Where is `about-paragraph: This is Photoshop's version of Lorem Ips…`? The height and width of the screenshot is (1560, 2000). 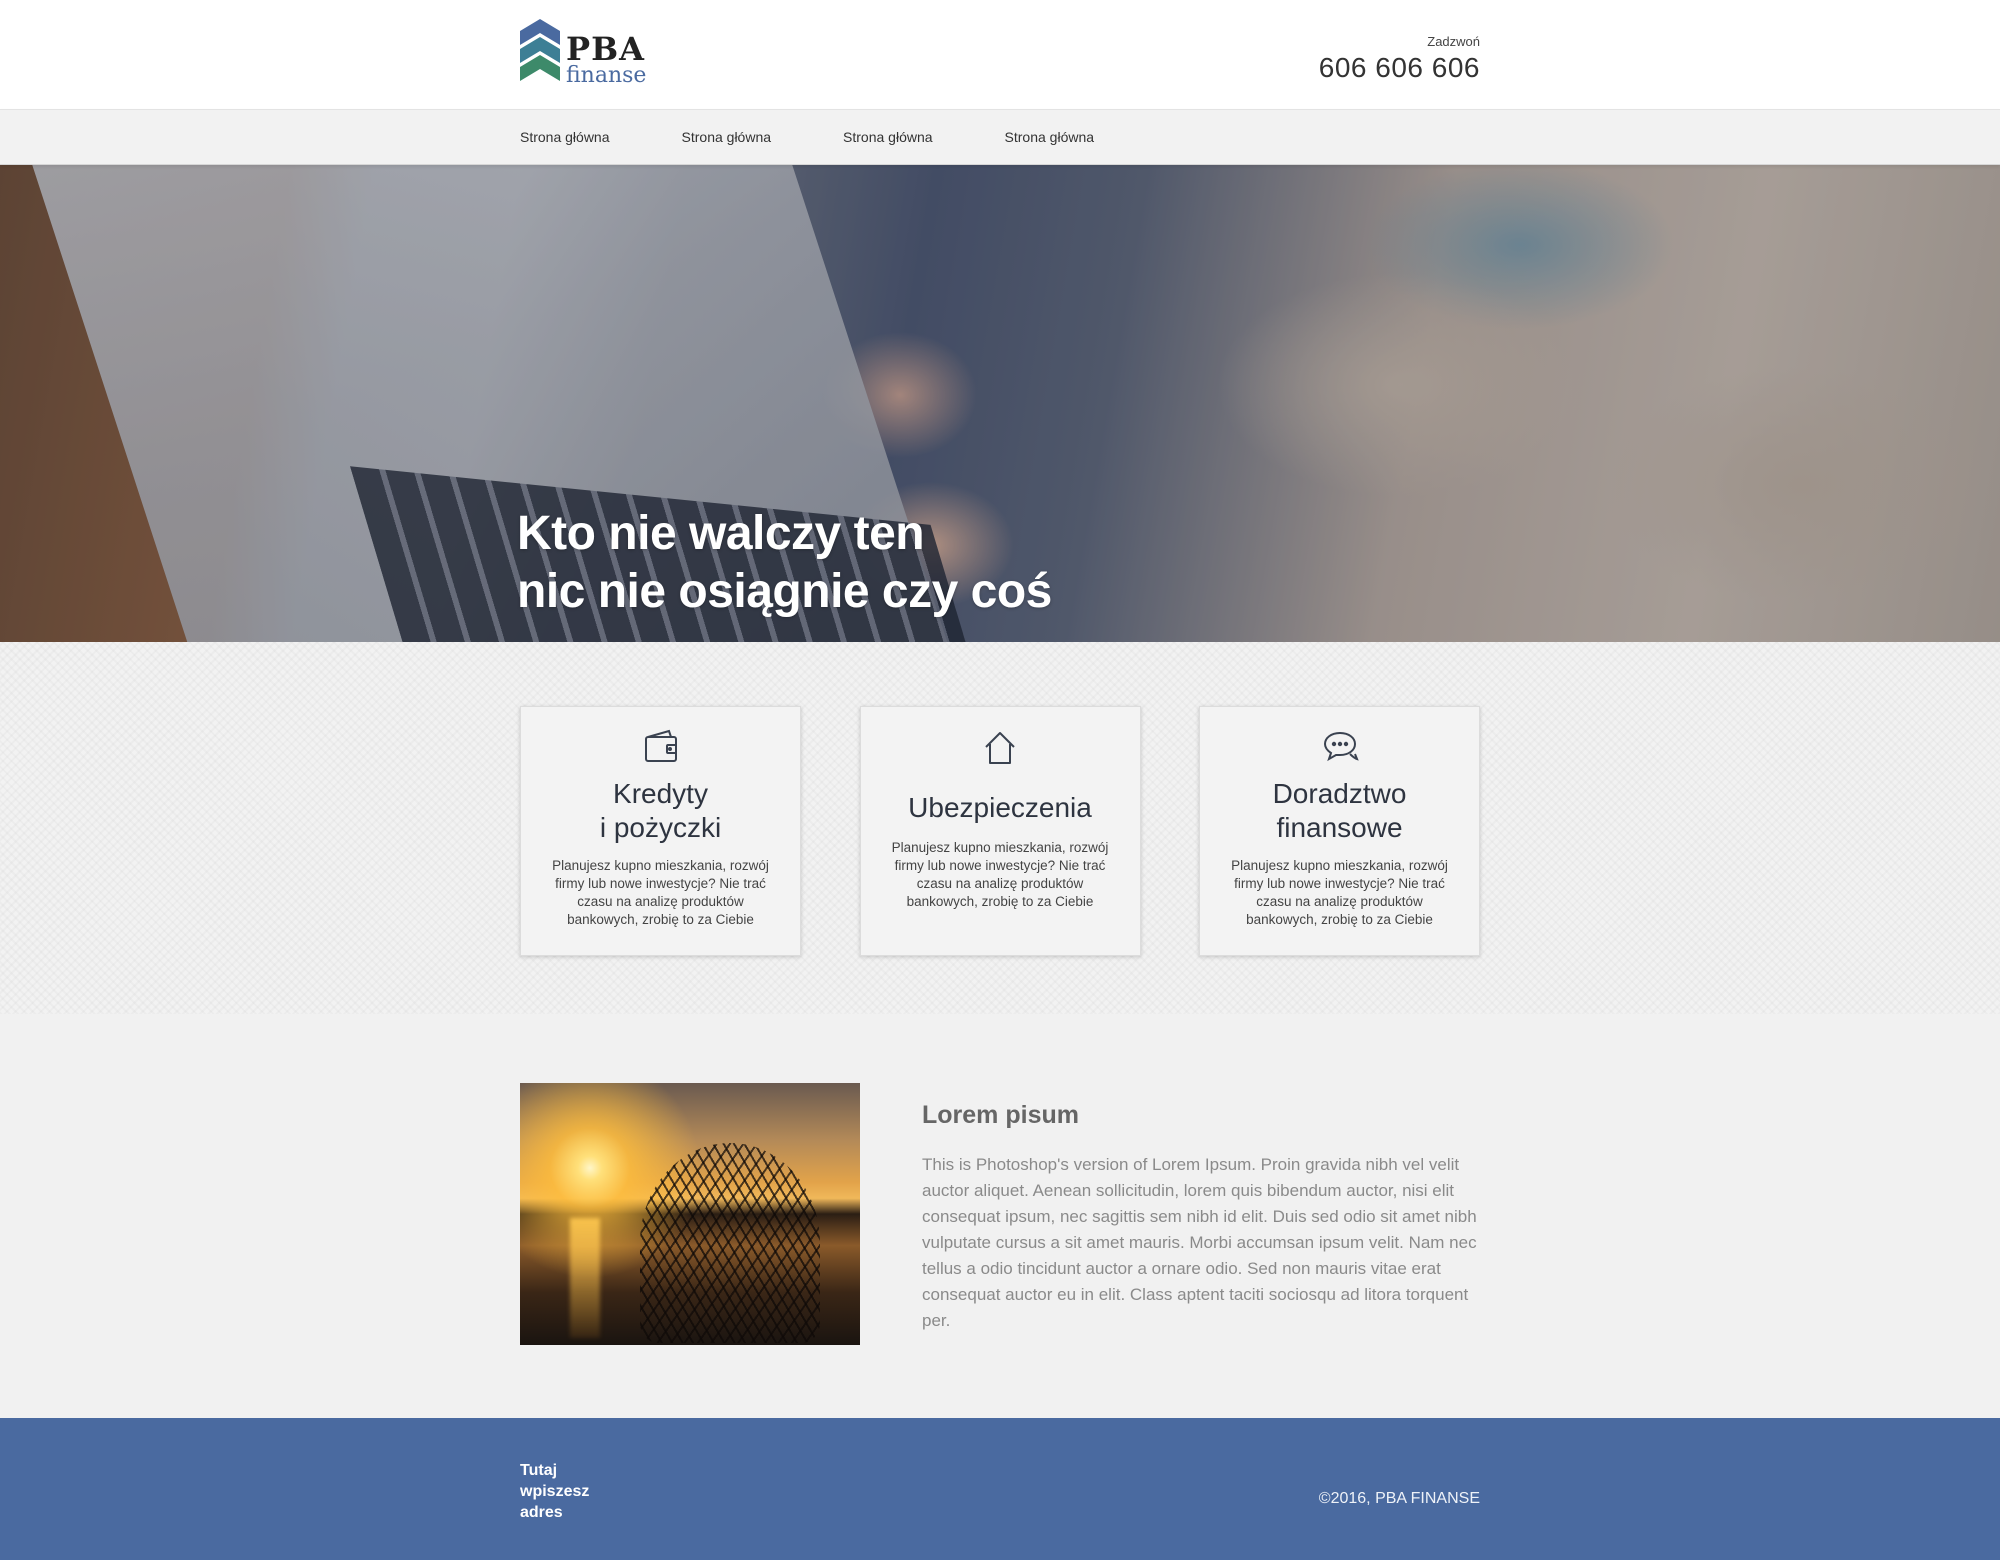
about-paragraph: This is Photoshop's version of Lorem Ips… is located at coordinates (1199, 1242).